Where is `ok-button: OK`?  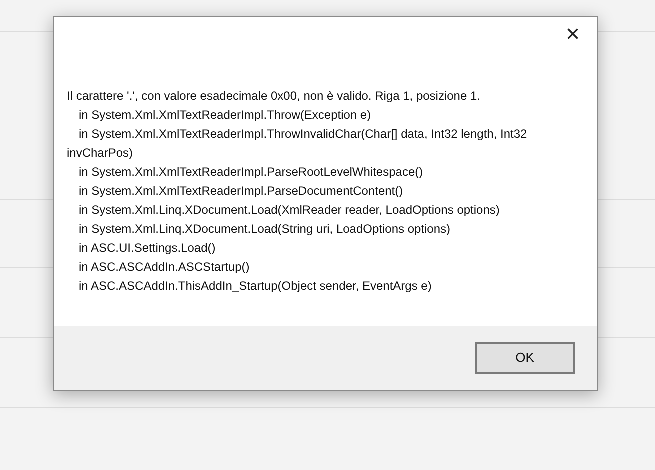 ok-button: OK is located at coordinates (525, 358).